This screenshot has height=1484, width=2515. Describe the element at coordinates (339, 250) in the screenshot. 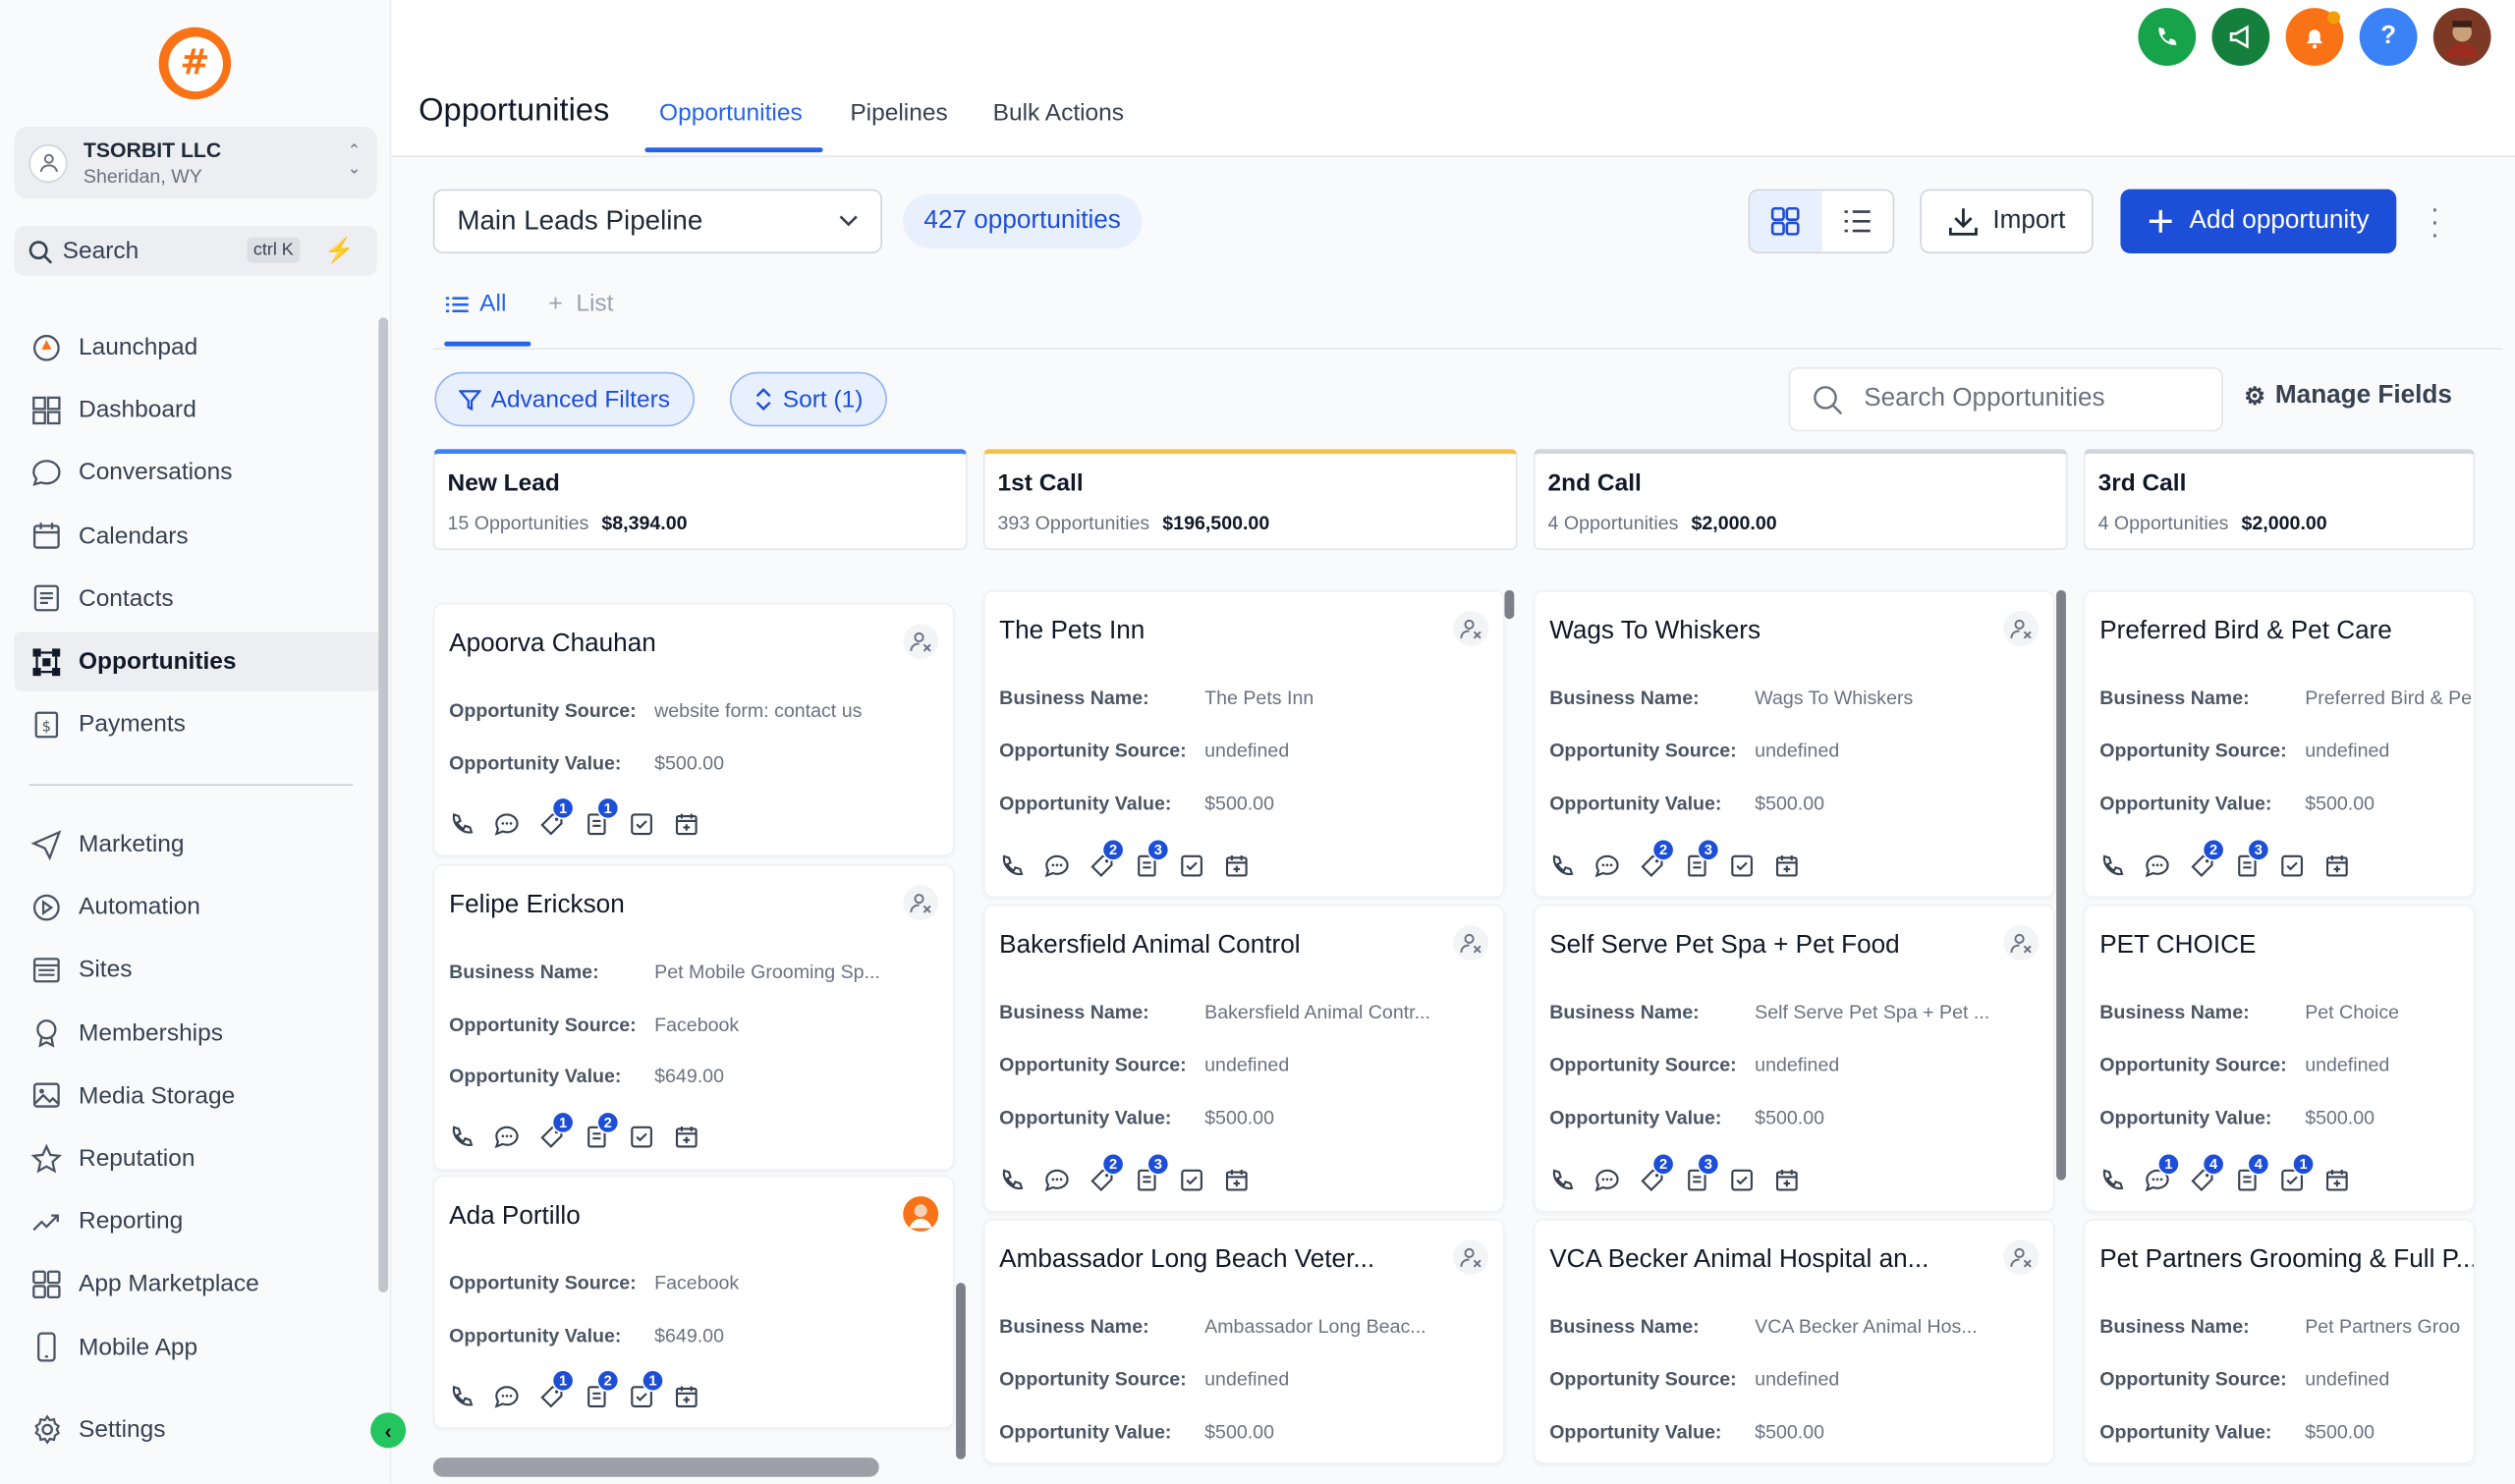

I see `bolt-icon: ⚡` at that location.